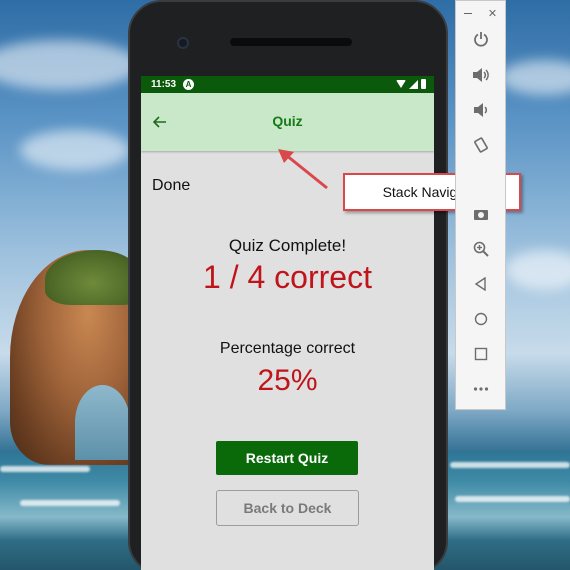 This screenshot has width=570, height=570. I want to click on earpiece-speaker, so click(291, 42).